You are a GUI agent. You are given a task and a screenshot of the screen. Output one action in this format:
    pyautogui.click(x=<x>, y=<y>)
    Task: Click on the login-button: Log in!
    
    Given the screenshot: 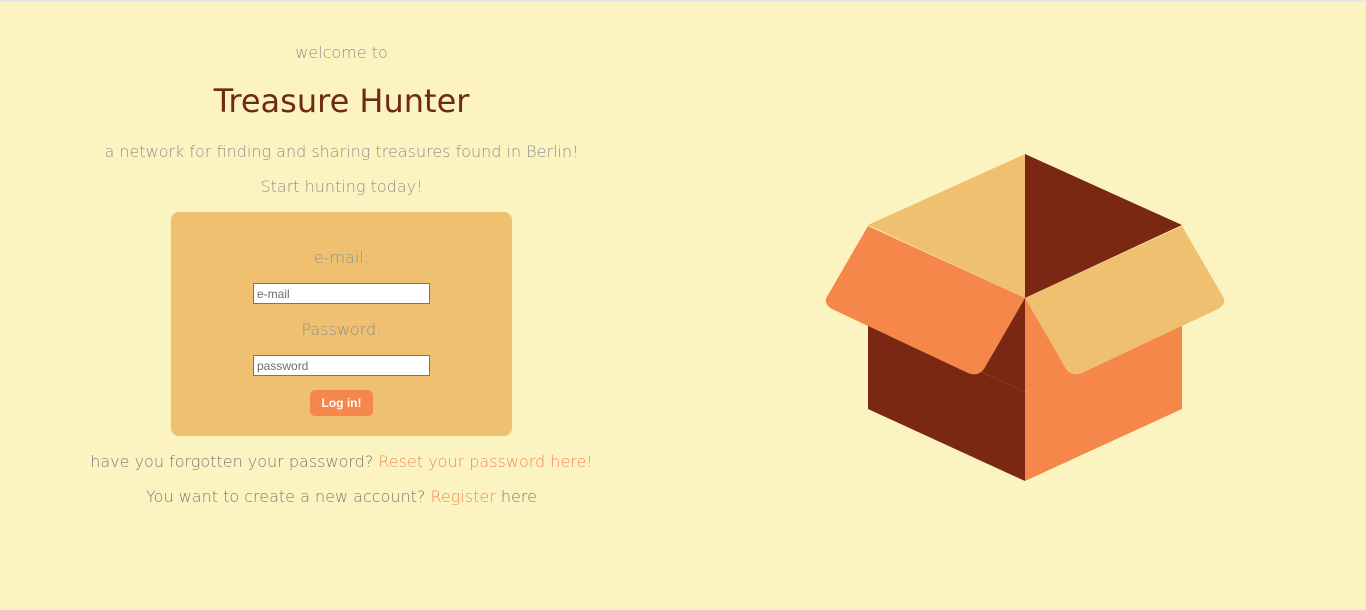 What is the action you would take?
    pyautogui.click(x=341, y=403)
    